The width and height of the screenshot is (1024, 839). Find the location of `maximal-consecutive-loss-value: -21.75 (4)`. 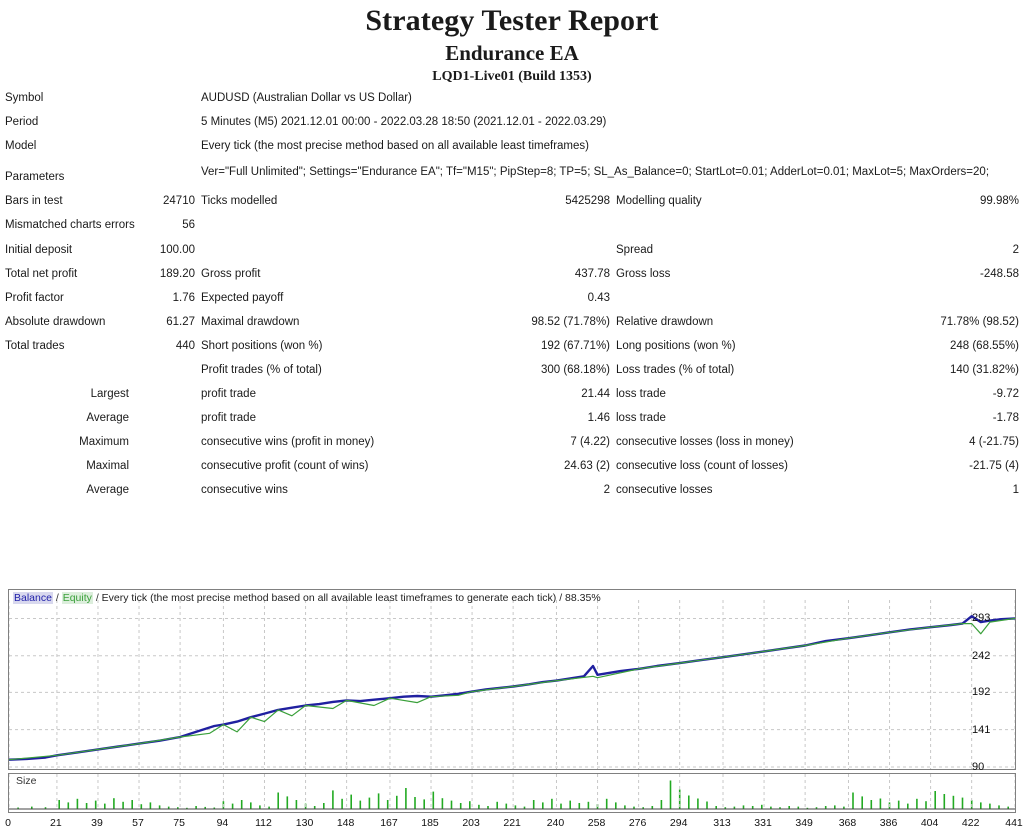

maximal-consecutive-loss-value: -21.75 (4) is located at coordinates (994, 466).